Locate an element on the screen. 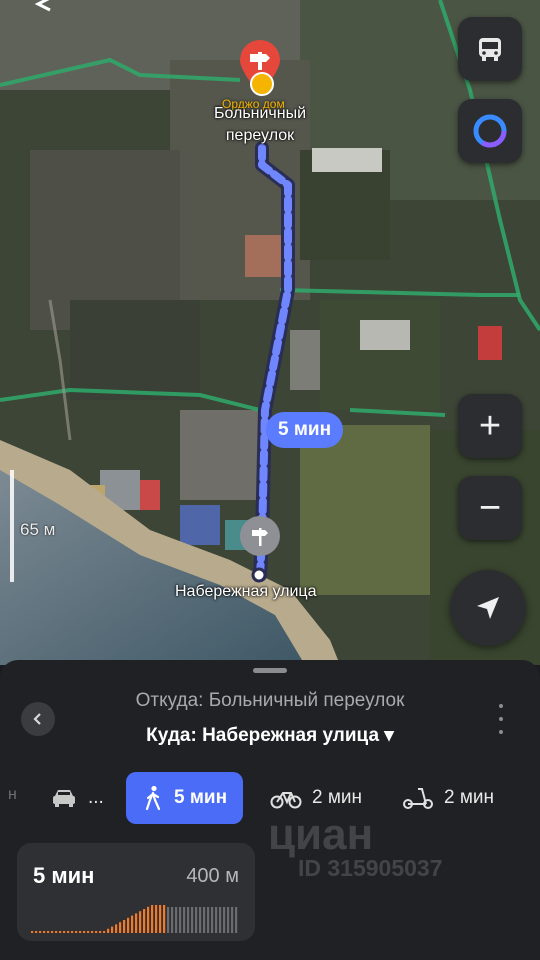 The height and width of the screenshot is (960, 540). mode-bike-label: 2 мин is located at coordinates (337, 797).